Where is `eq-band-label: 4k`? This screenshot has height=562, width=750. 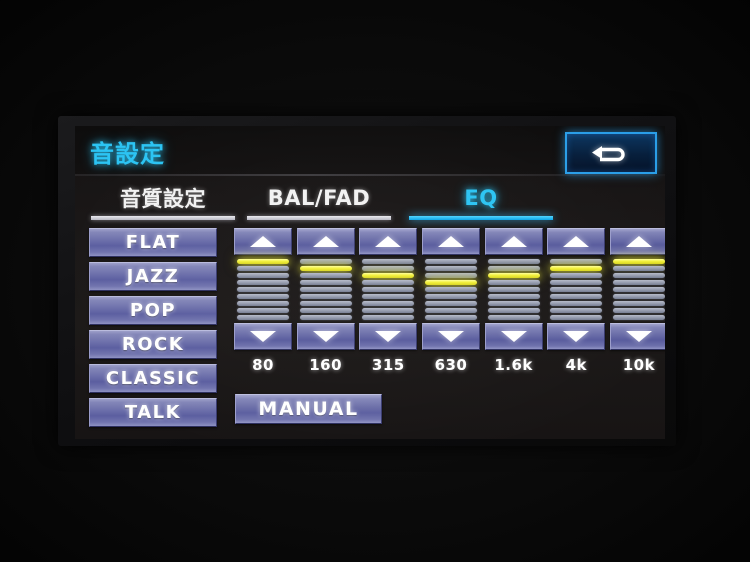 eq-band-label: 4k is located at coordinates (576, 365).